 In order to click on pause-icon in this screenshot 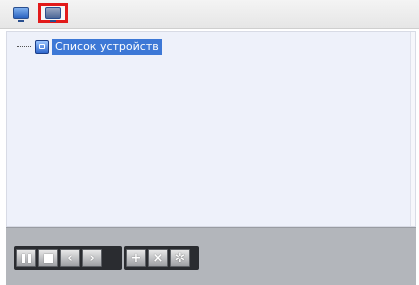, I will do `click(26, 258)`.